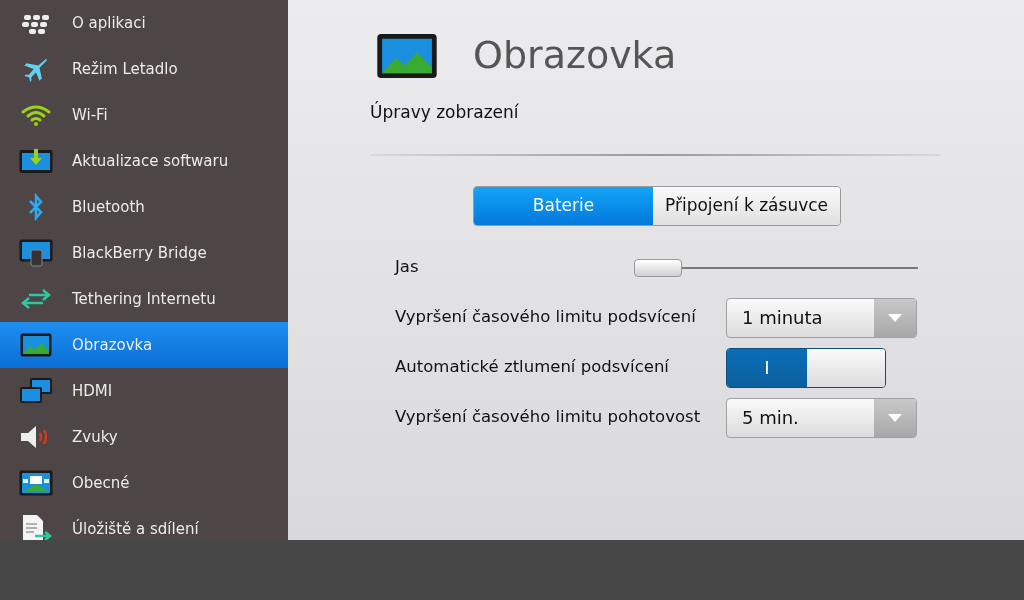 The image size is (1024, 600). Describe the element at coordinates (144, 115) in the screenshot. I see `sidebar-item: Wi-Fi` at that location.